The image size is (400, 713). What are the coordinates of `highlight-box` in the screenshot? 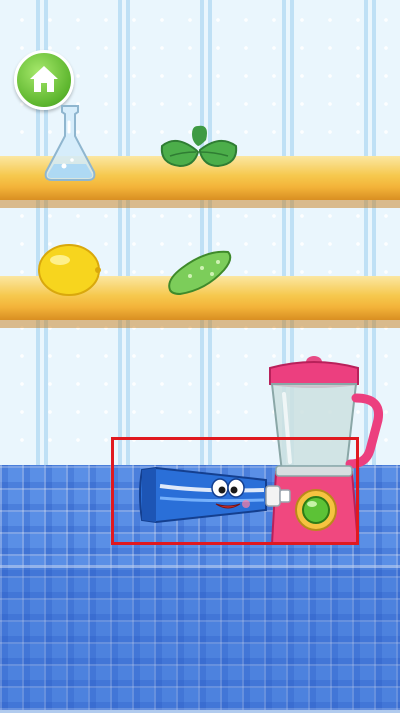 It's located at (235, 491).